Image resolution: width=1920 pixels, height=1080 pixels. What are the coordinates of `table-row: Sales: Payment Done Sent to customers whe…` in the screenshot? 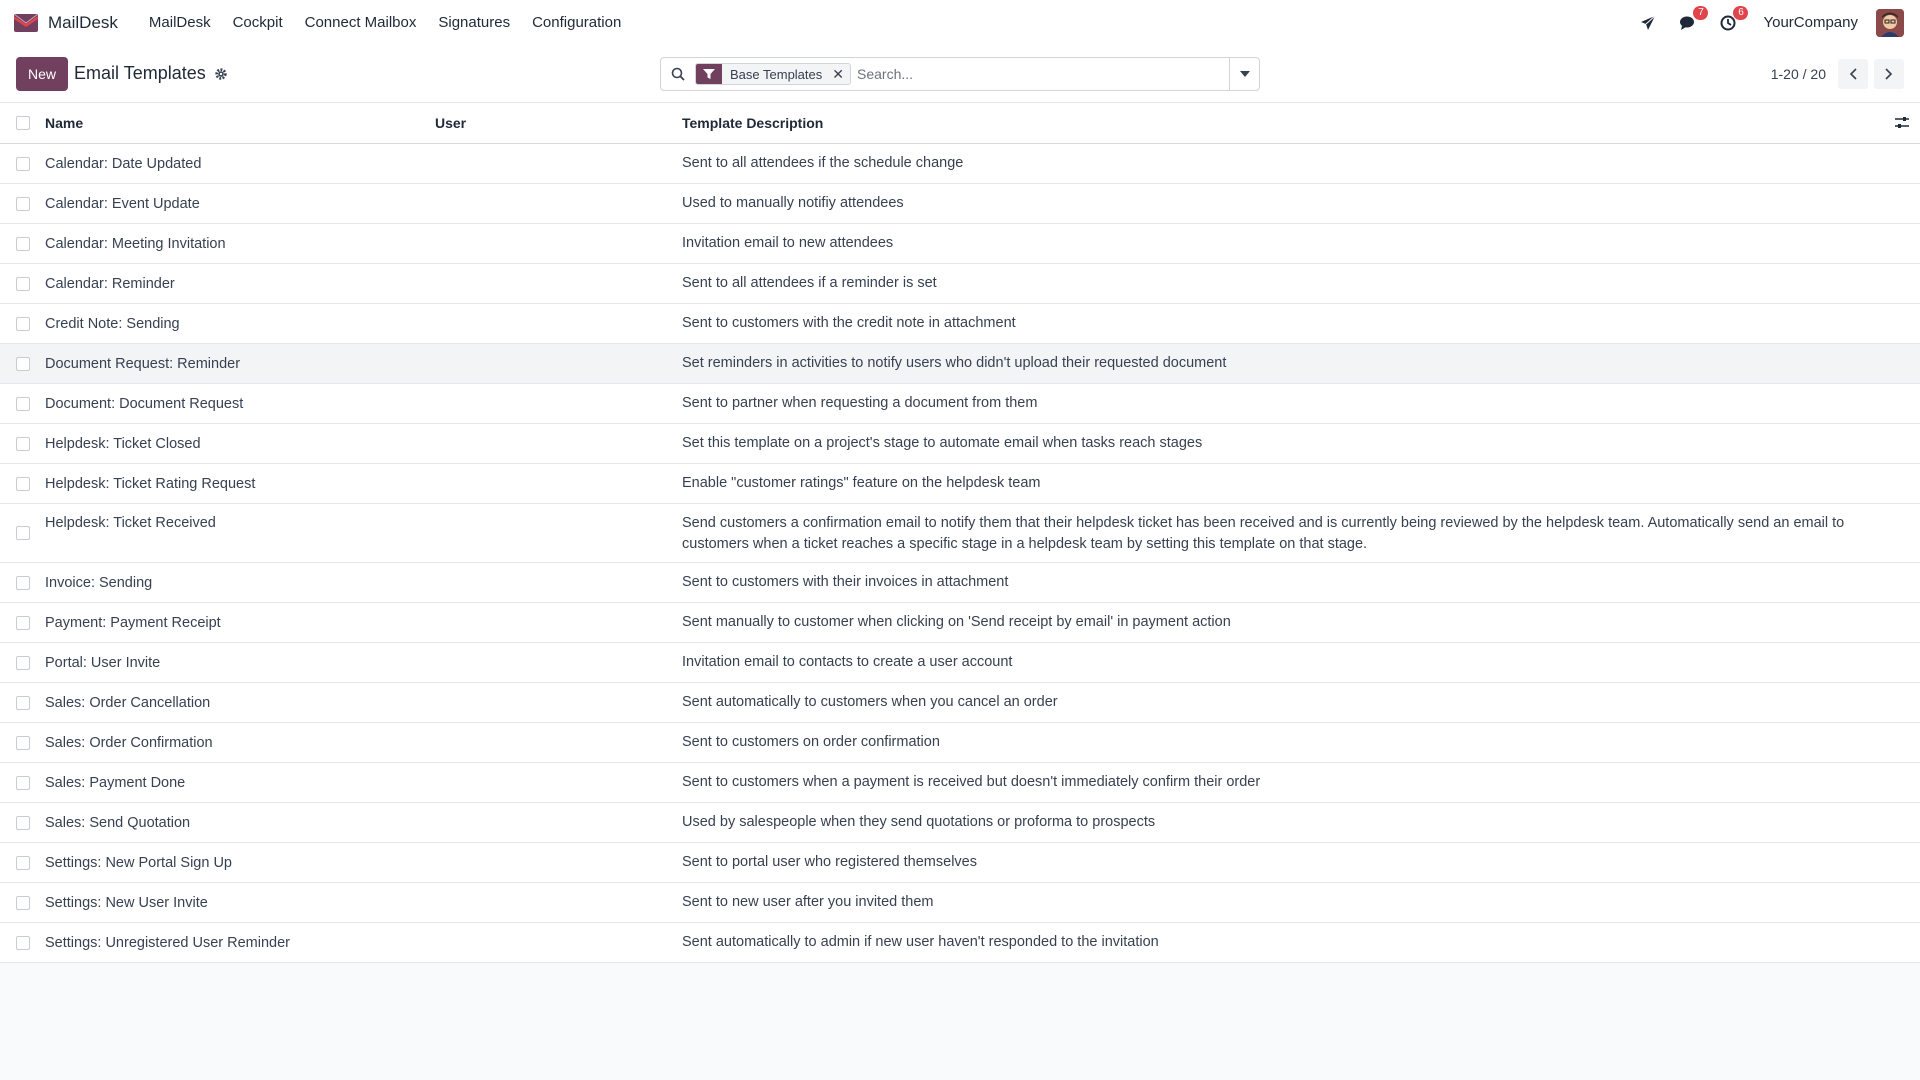 It's located at (960, 783).